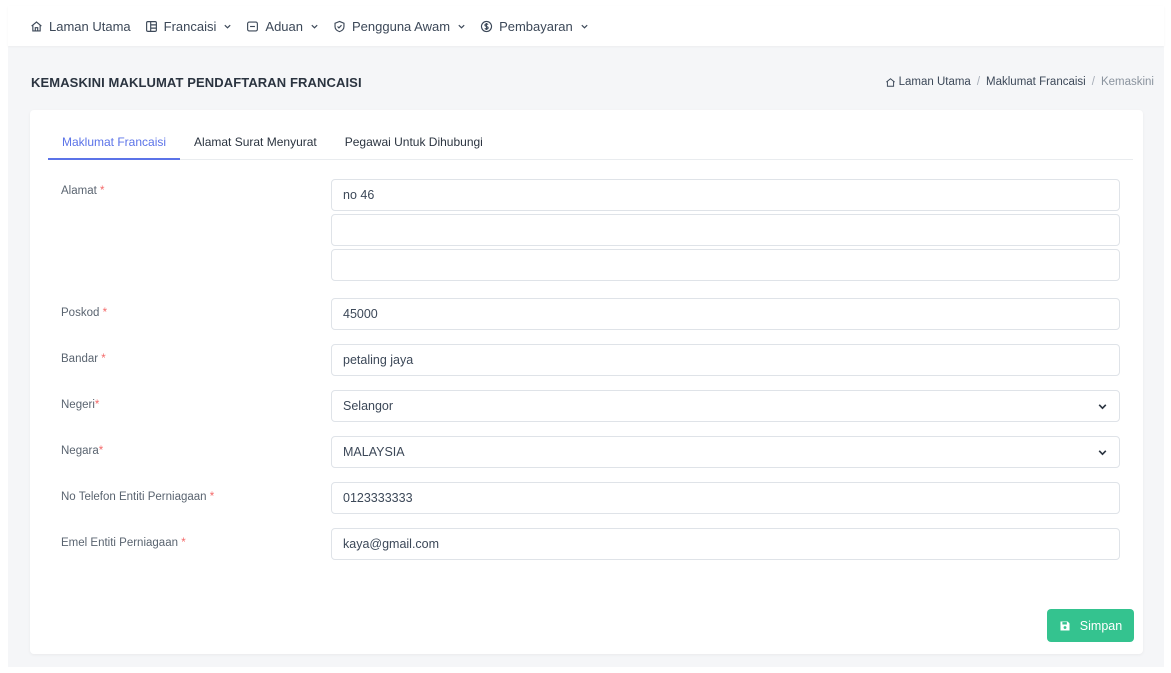 The width and height of the screenshot is (1171, 673). I want to click on save-button-label: Simpan, so click(1101, 625).